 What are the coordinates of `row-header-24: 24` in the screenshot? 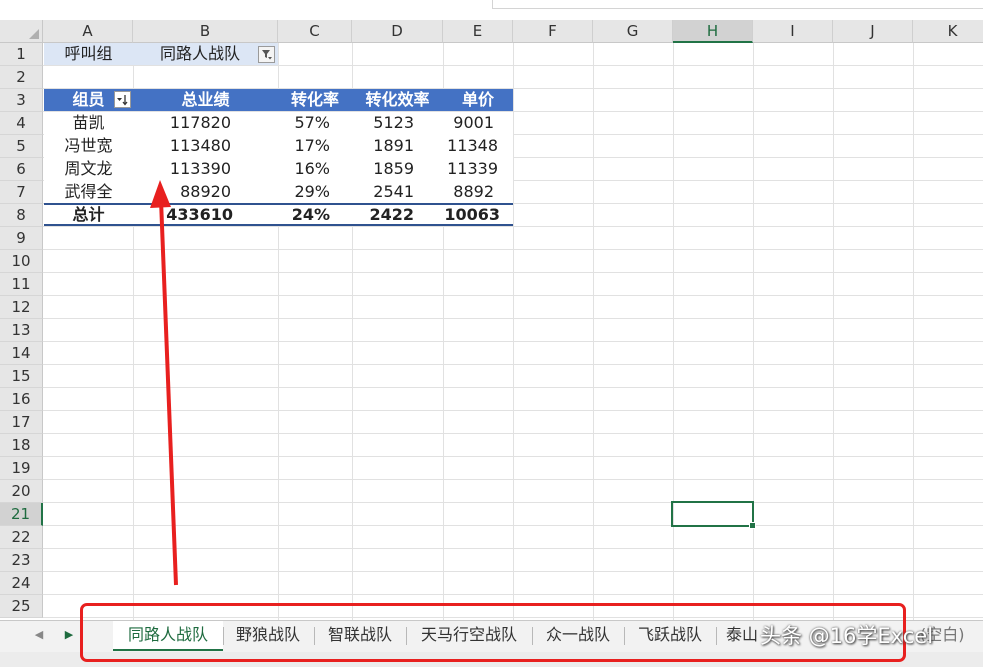 It's located at (21, 583).